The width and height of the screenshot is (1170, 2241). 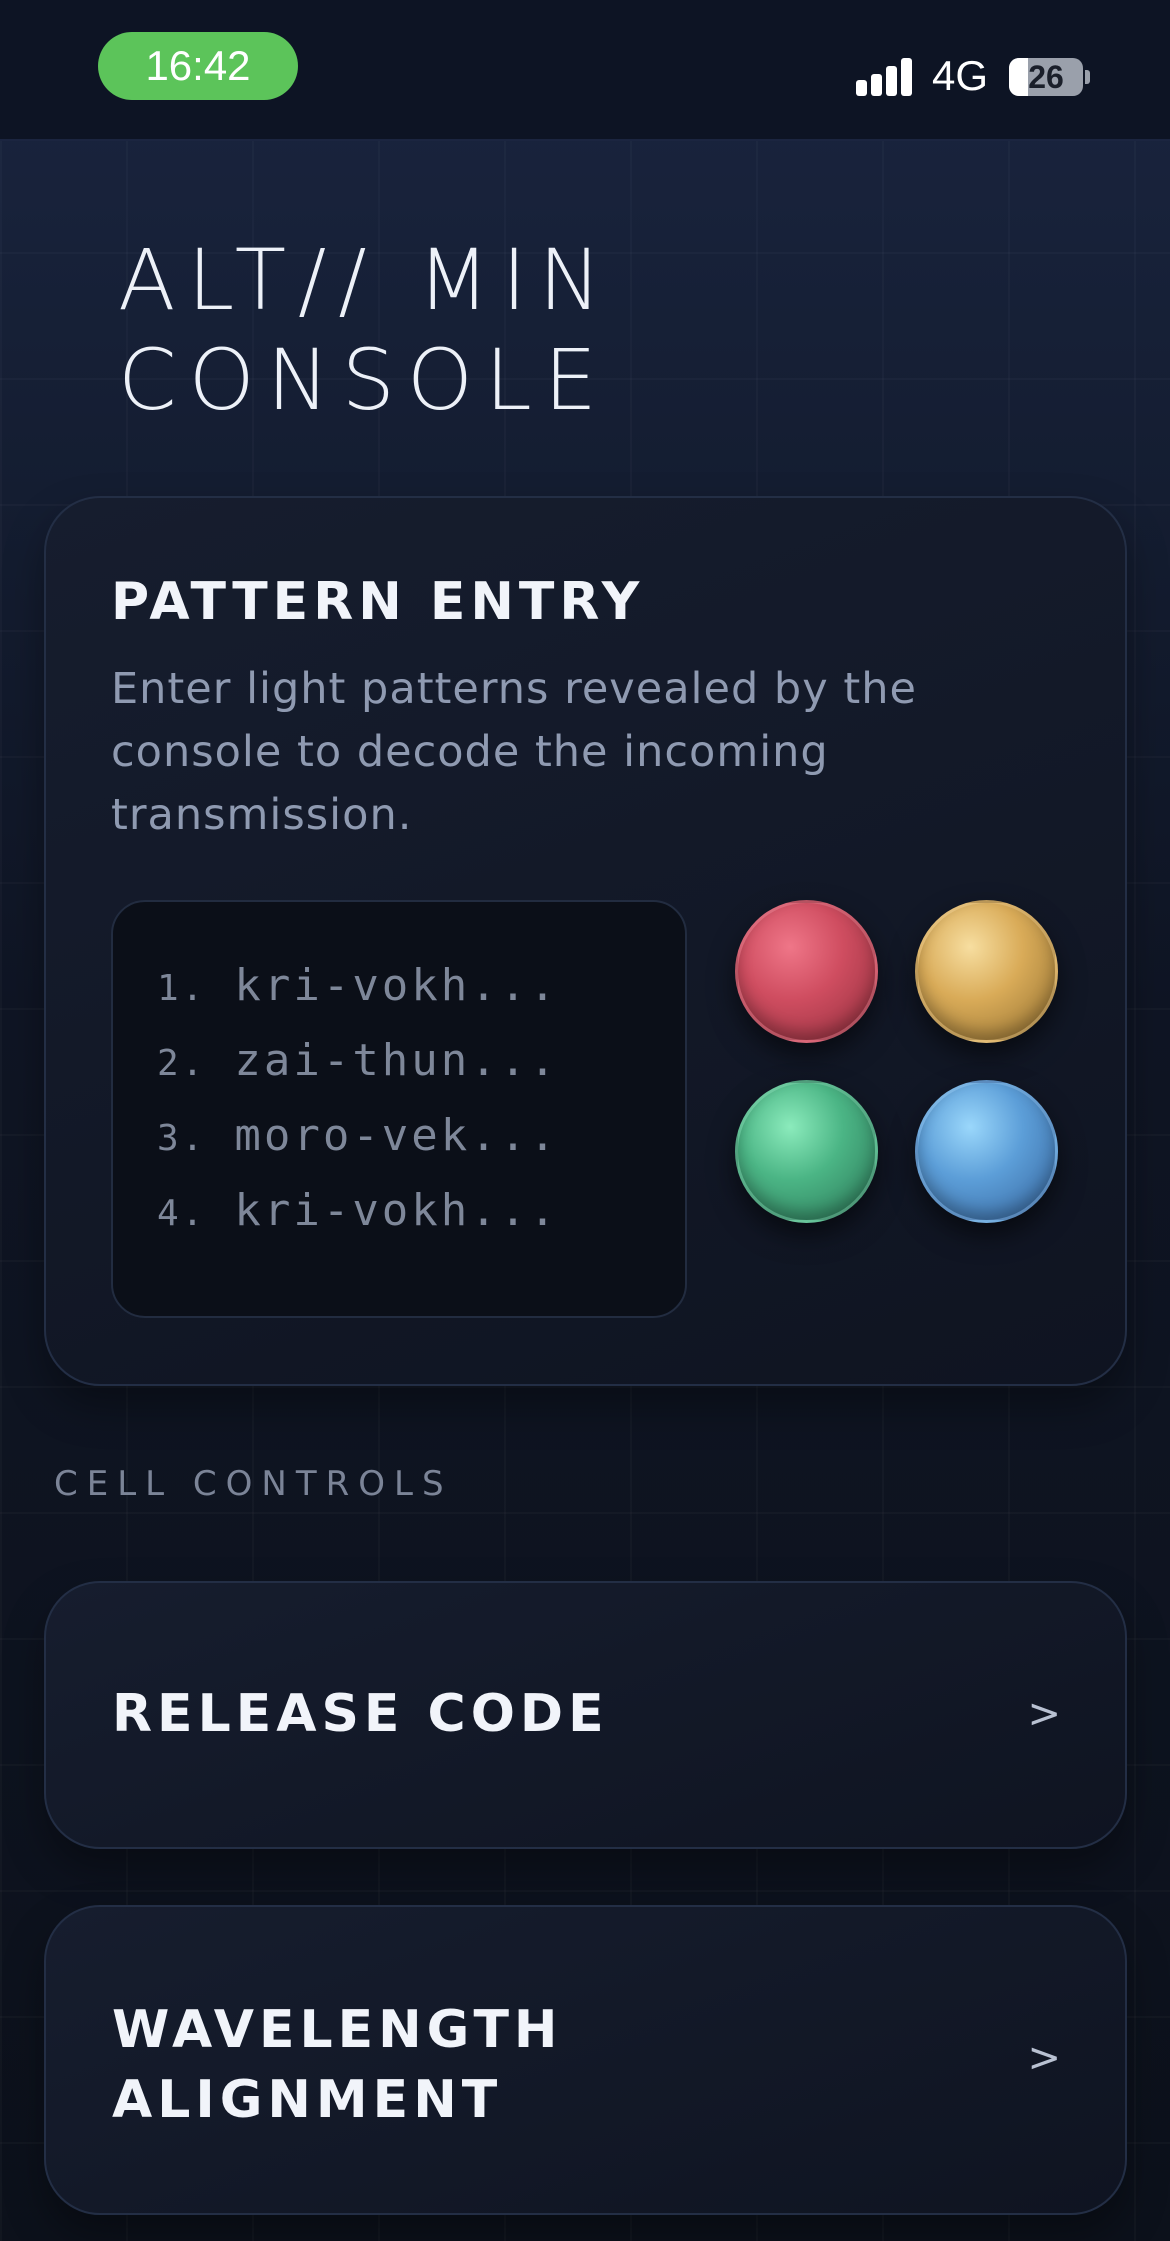 I want to click on red-light-button, so click(x=806, y=971).